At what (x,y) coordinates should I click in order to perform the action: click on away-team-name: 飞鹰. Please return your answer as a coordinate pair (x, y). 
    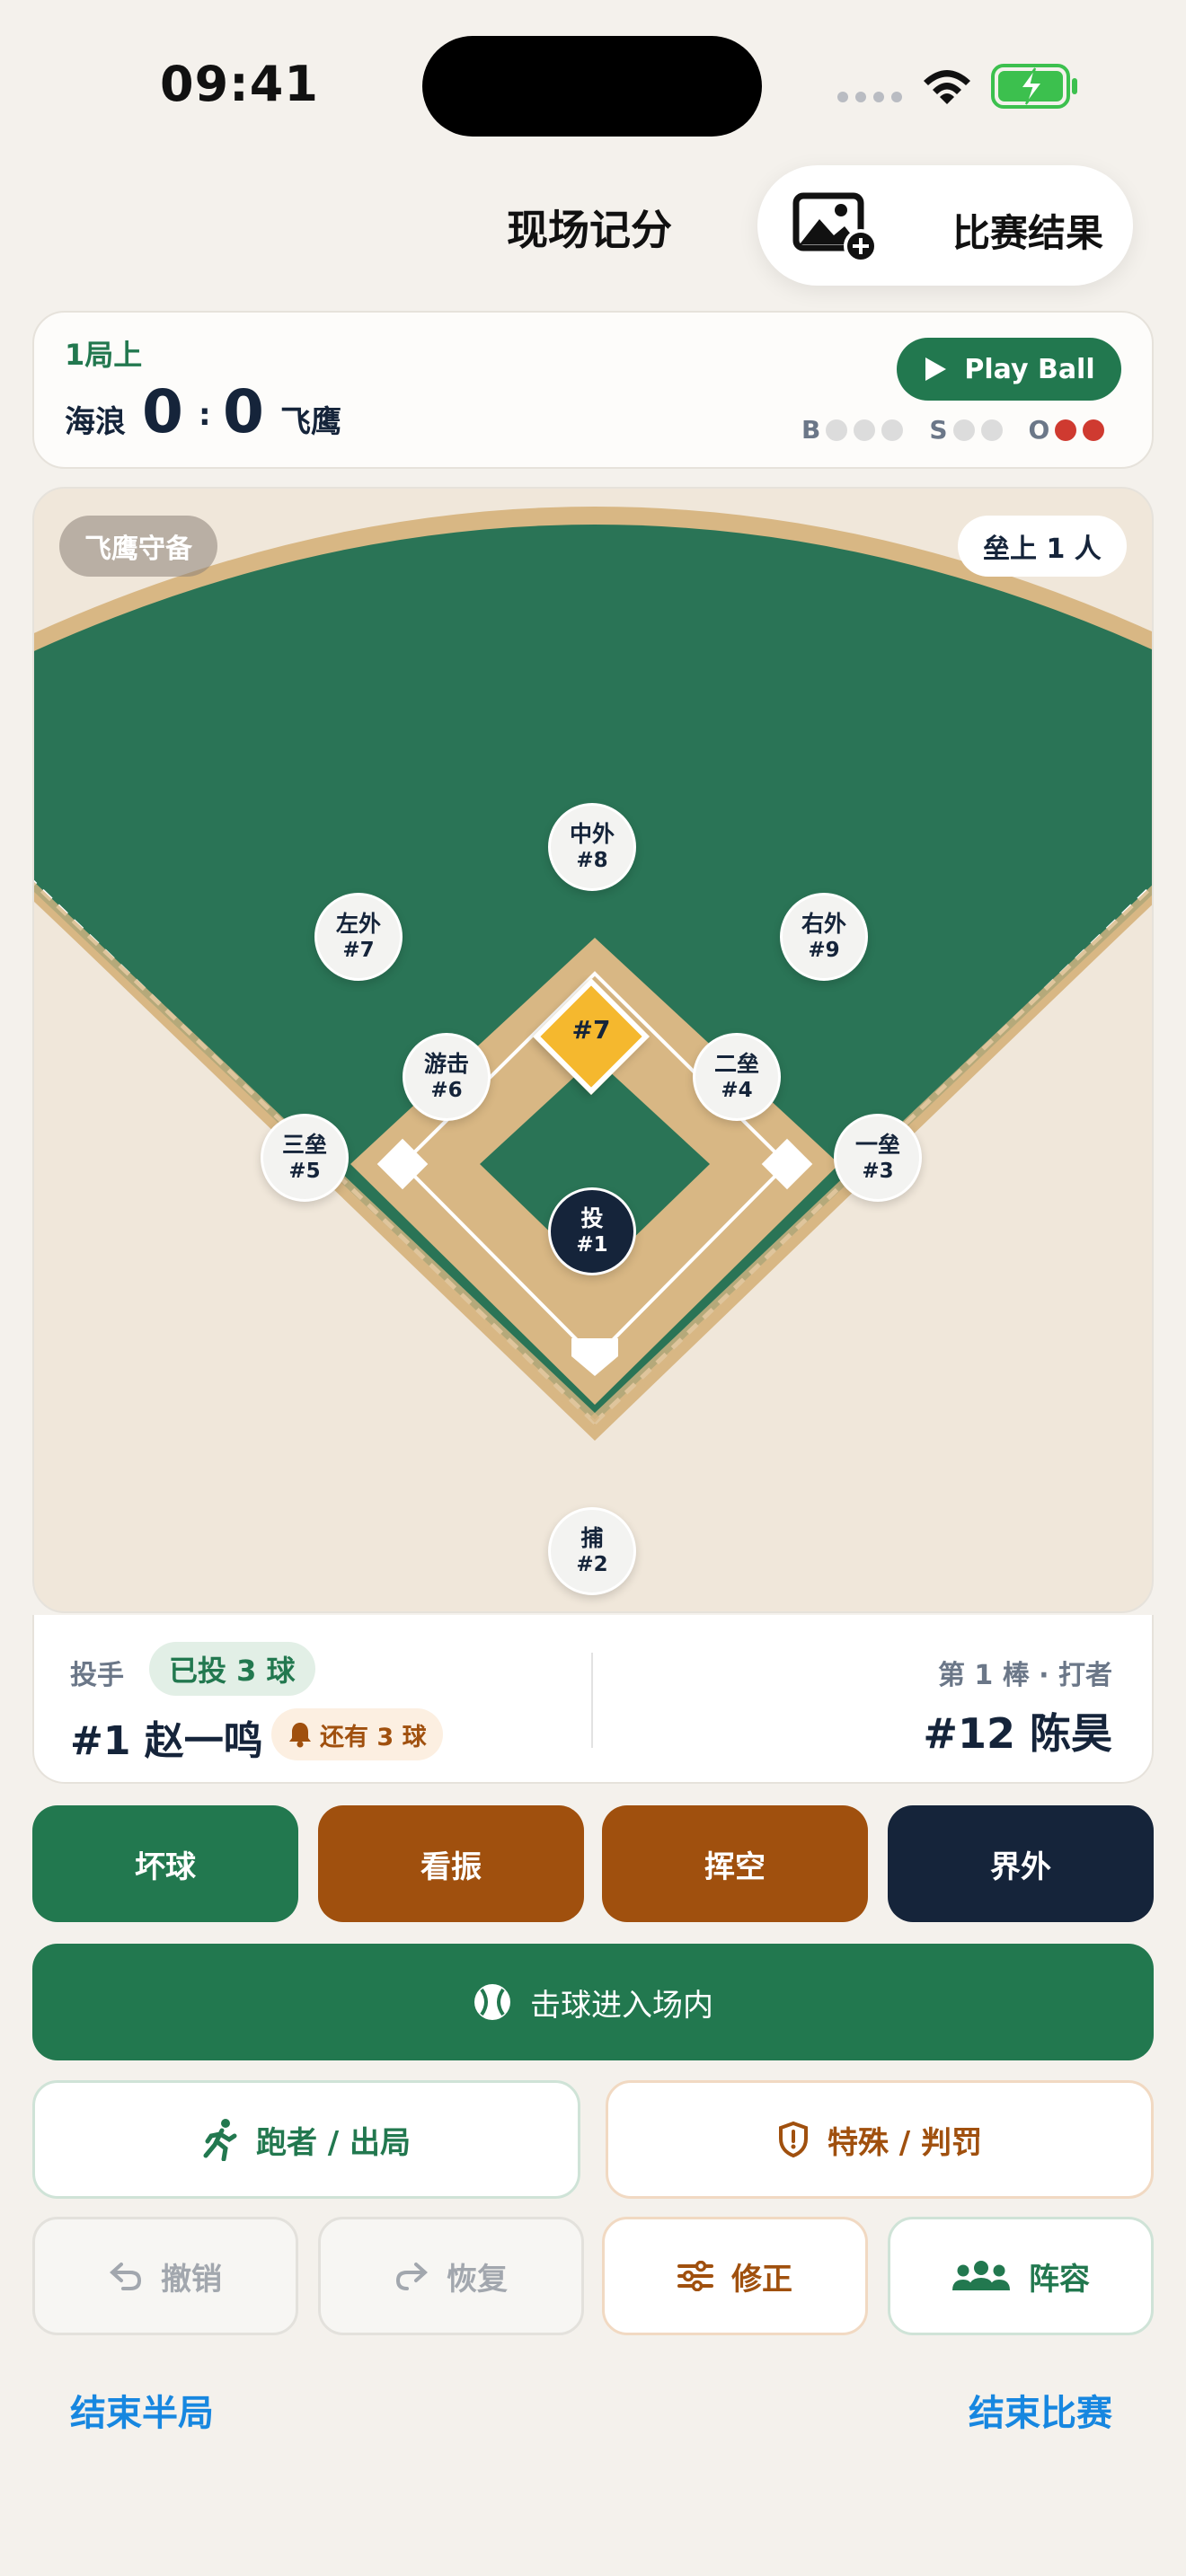
    Looking at the image, I should click on (310, 422).